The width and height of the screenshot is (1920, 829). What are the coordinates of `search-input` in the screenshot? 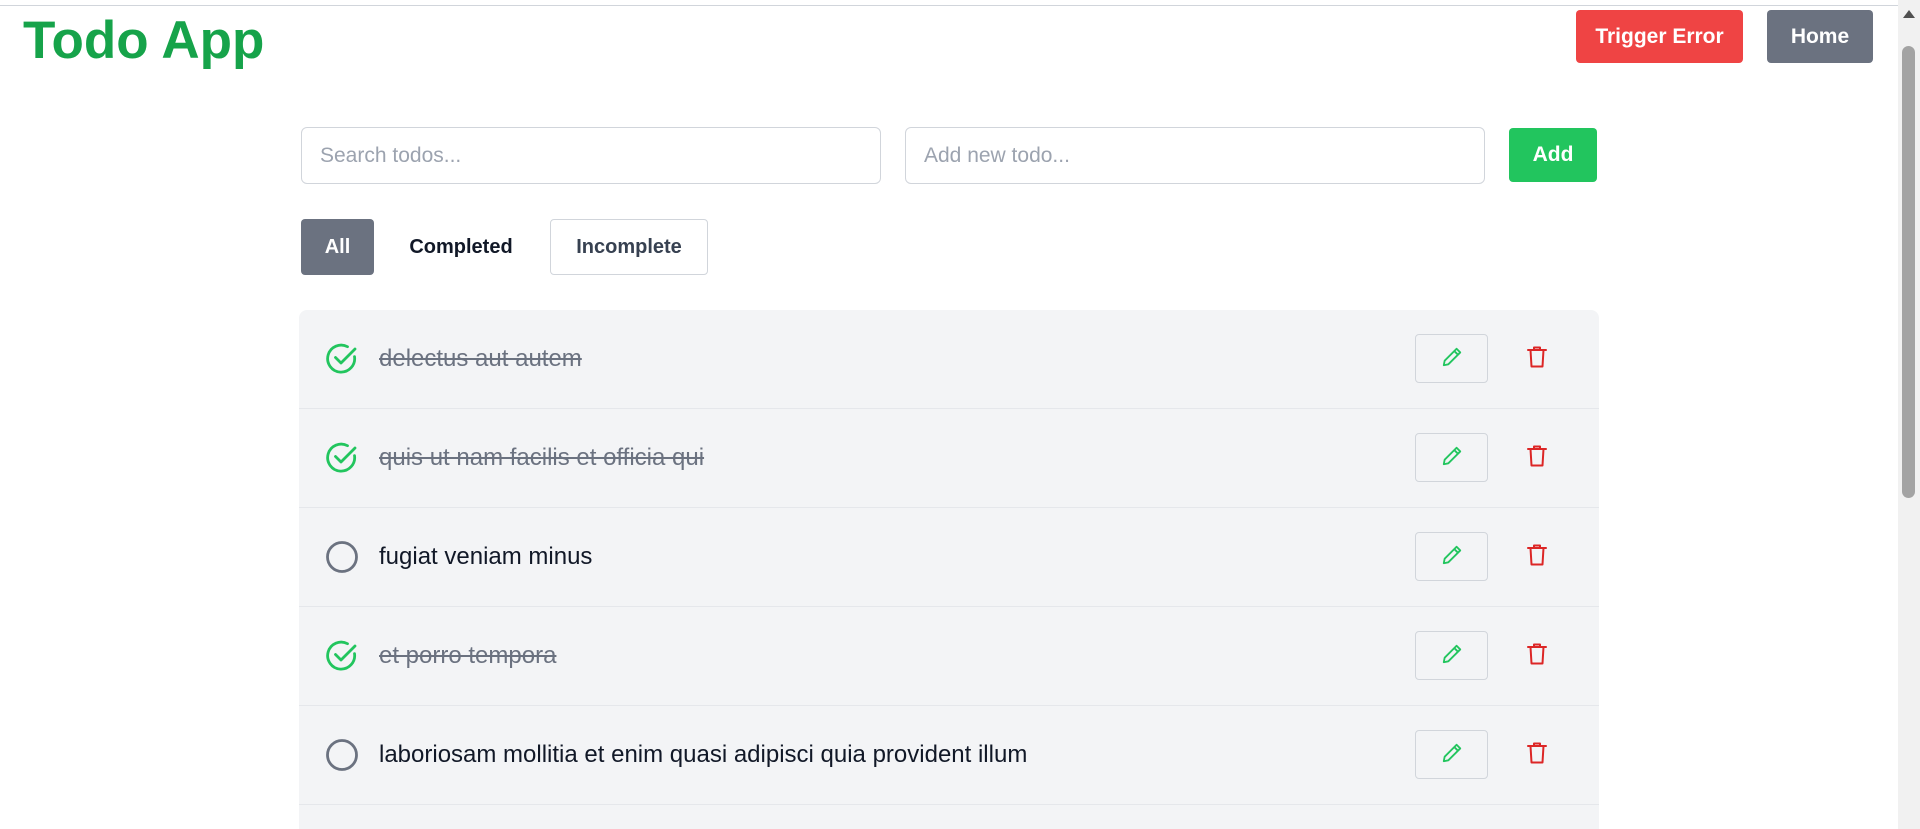 It's located at (591, 155).